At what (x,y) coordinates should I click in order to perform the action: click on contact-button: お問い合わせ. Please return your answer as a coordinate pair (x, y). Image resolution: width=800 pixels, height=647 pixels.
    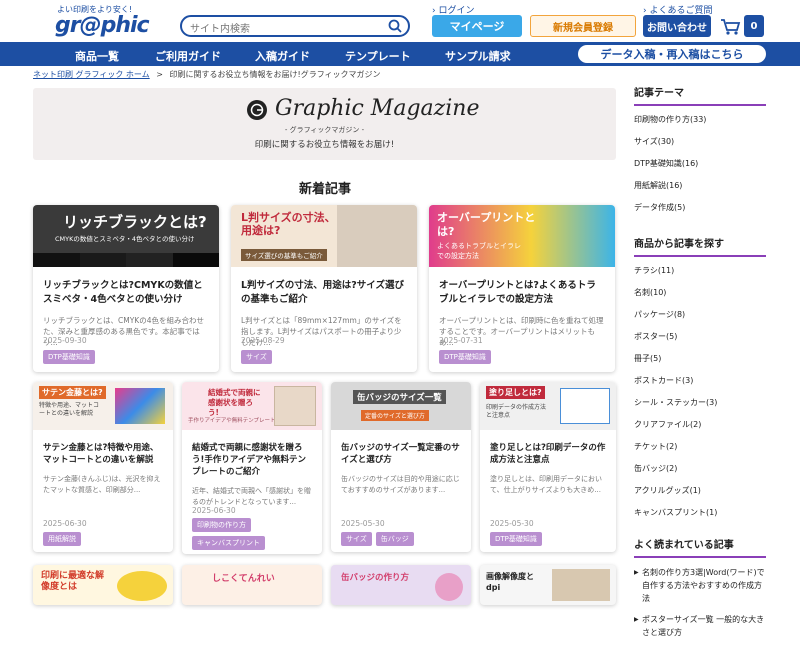
    Looking at the image, I should click on (677, 26).